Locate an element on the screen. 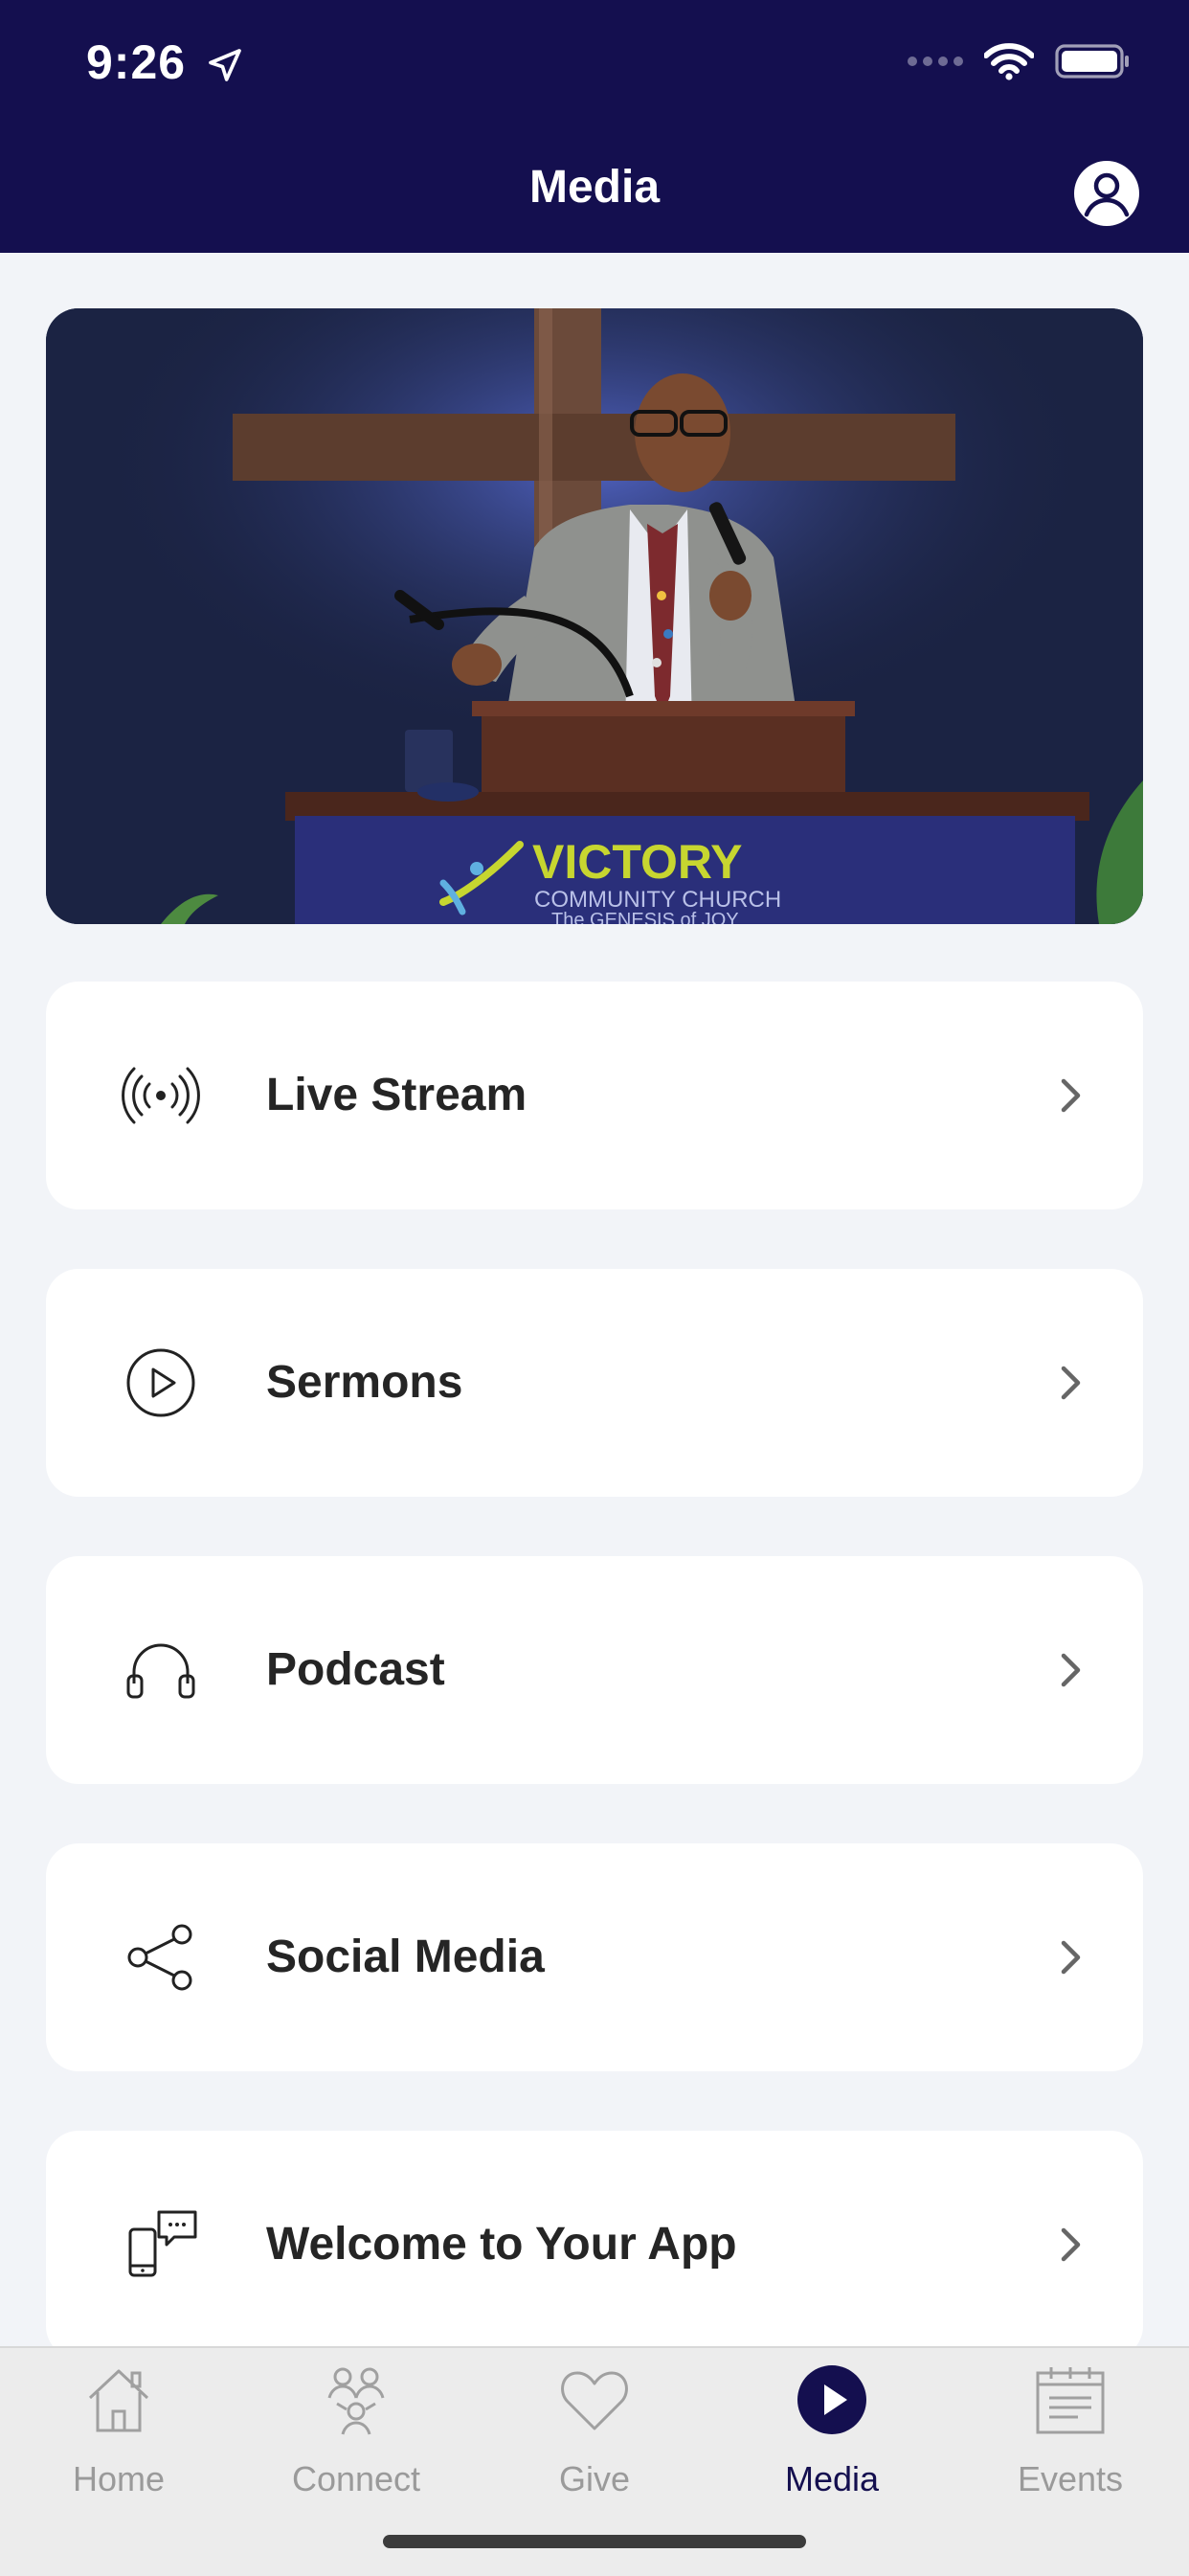  menu-item-label: Sermons is located at coordinates (364, 1382).